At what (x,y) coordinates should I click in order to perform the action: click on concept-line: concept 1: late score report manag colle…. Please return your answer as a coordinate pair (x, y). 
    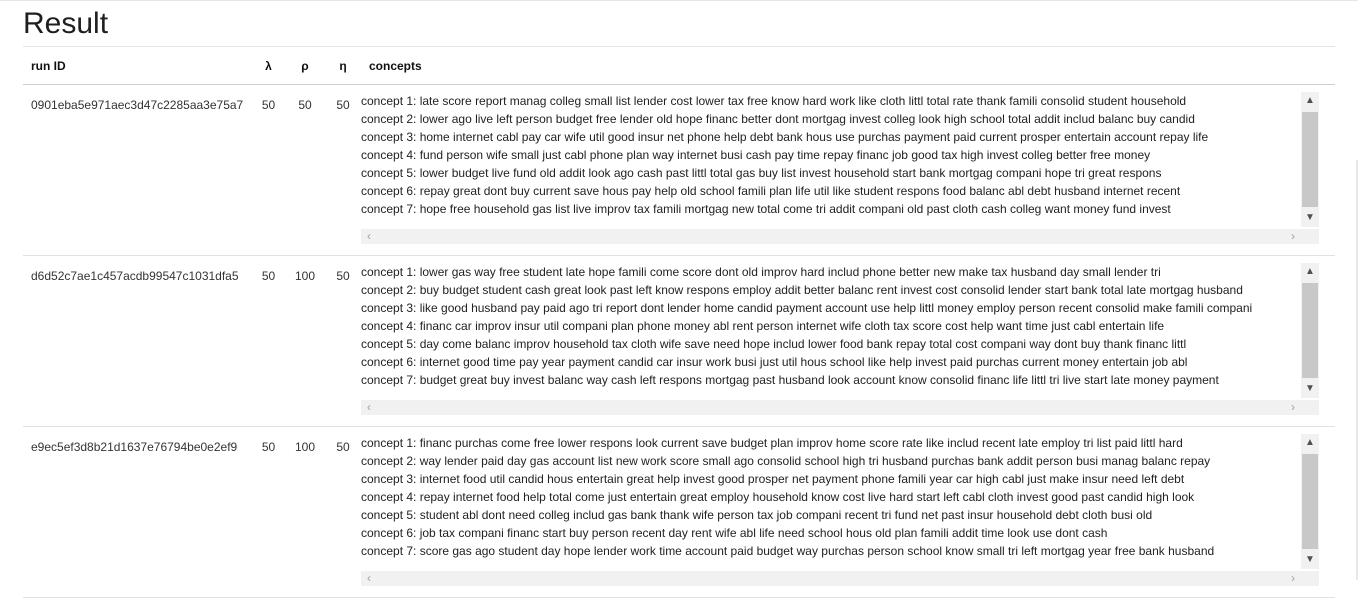
    Looking at the image, I should click on (774, 101).